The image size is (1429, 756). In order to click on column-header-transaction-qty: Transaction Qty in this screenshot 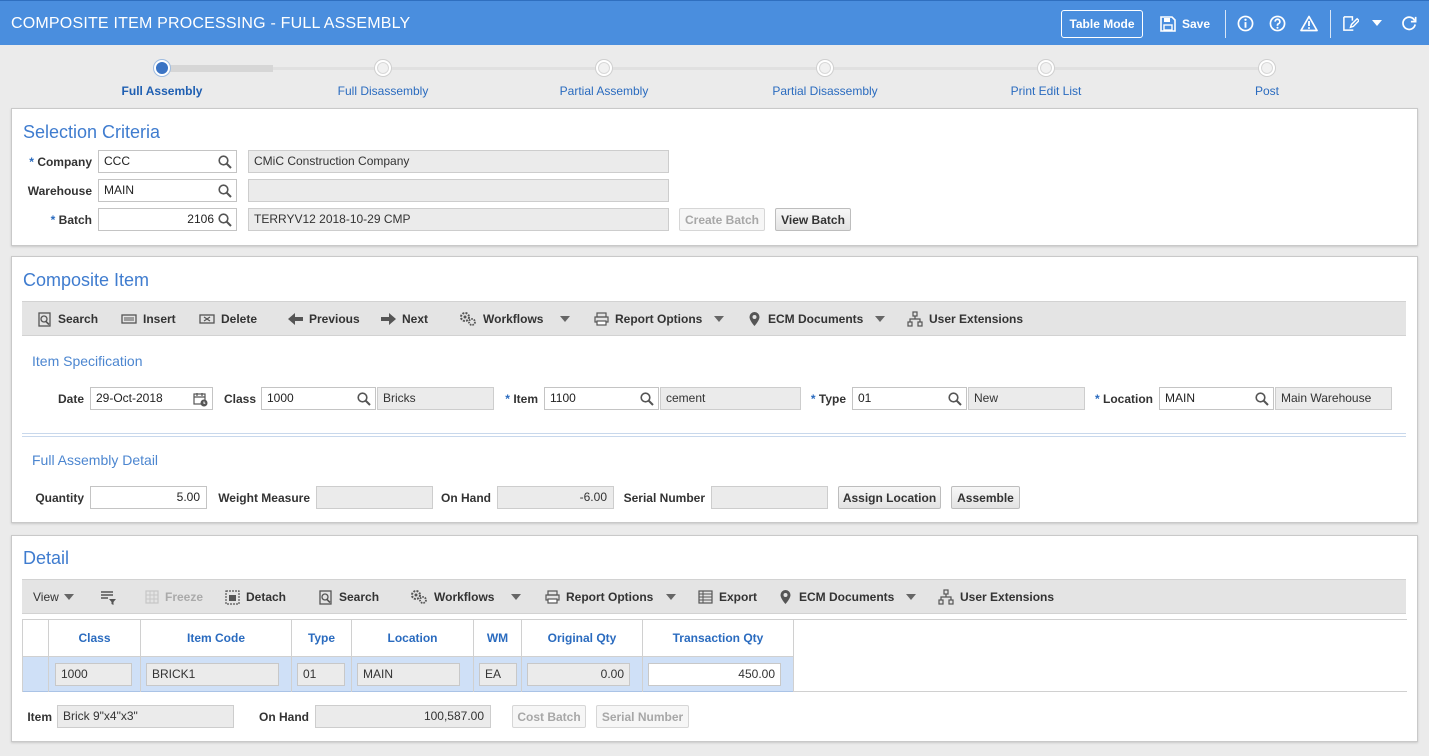, I will do `click(718, 638)`.